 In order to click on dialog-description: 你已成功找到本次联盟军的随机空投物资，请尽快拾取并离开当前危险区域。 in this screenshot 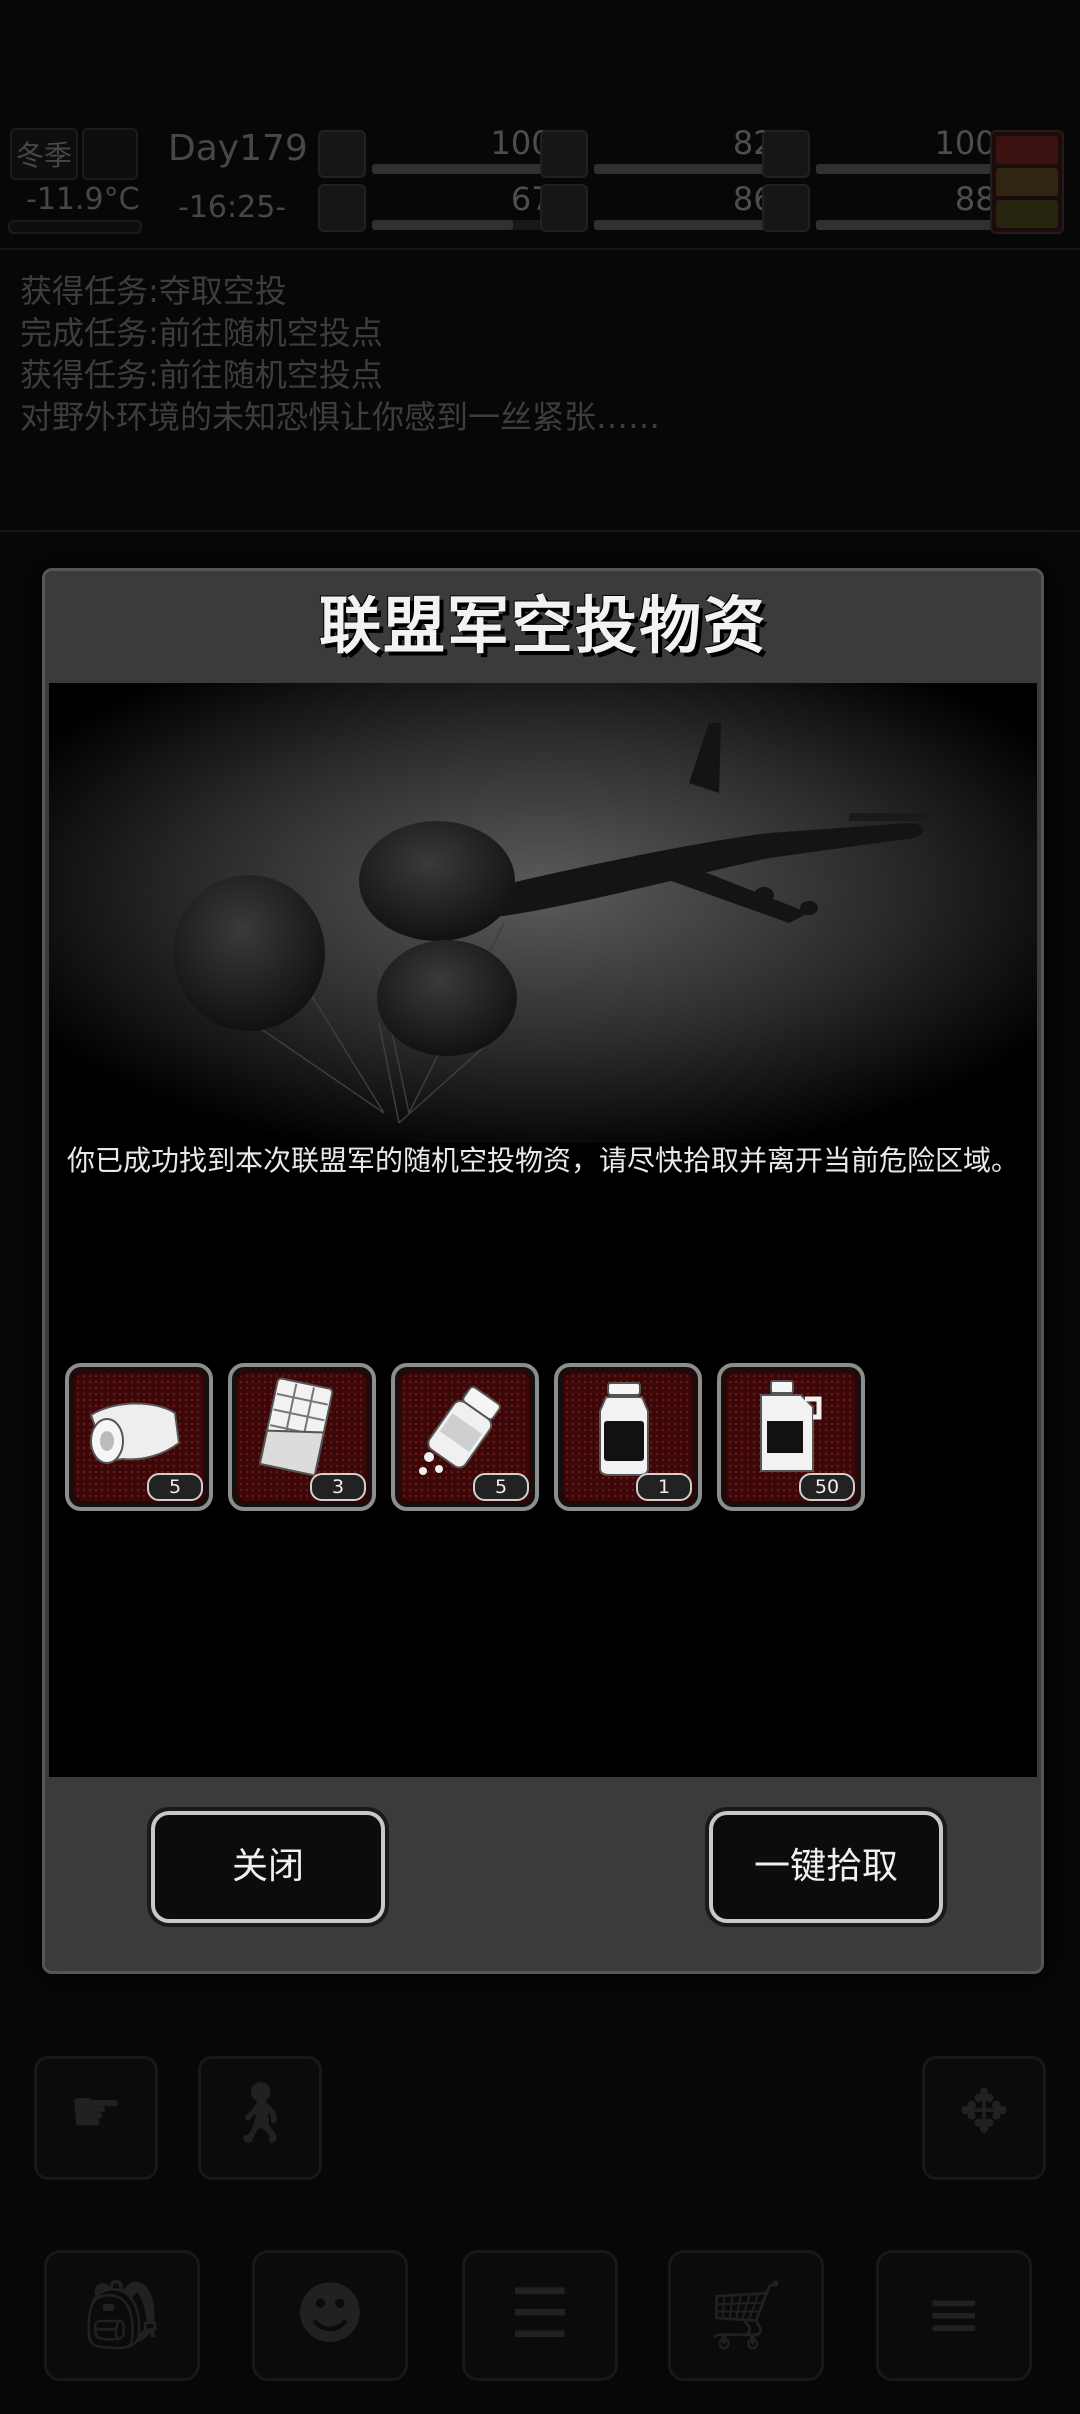, I will do `click(542, 1160)`.